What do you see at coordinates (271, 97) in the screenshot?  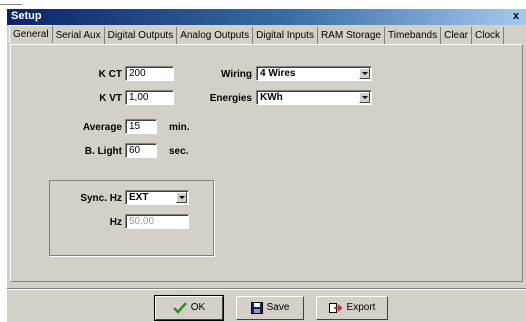 I see `energies-value: KWh` at bounding box center [271, 97].